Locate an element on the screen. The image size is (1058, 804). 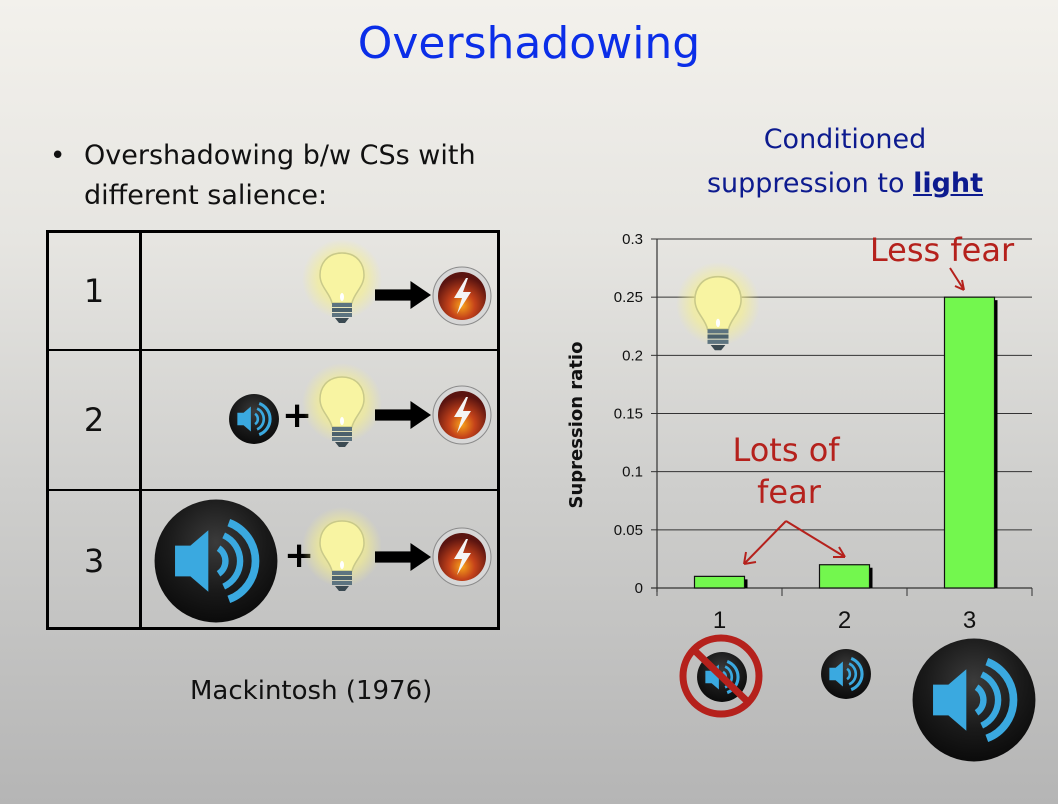
y-tick-label: 0 is located at coordinates (639, 588).